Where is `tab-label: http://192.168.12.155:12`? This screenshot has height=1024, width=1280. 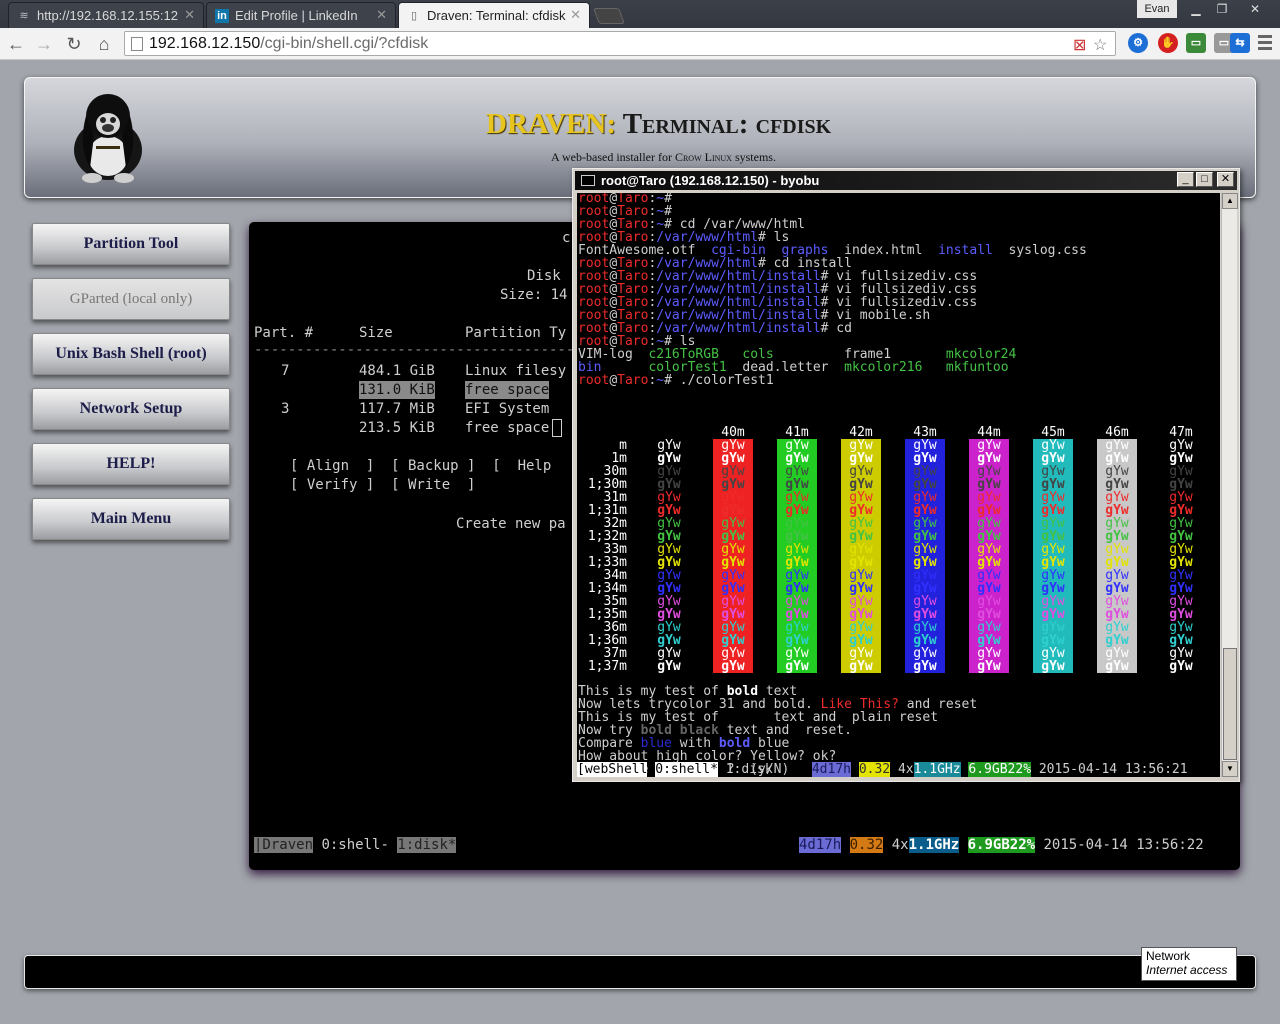 tab-label: http://192.168.12.155:12 is located at coordinates (107, 15).